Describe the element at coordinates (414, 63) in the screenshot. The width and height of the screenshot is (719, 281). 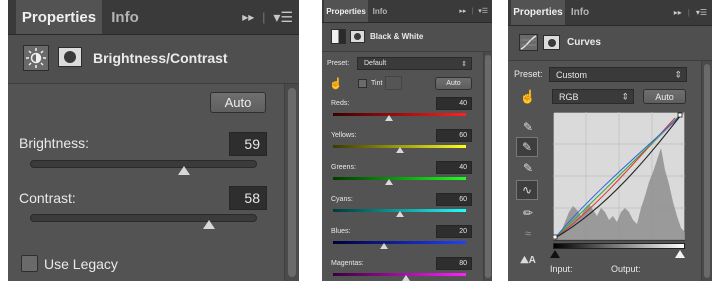
I see `preset-dropdown: Default ⇕` at that location.